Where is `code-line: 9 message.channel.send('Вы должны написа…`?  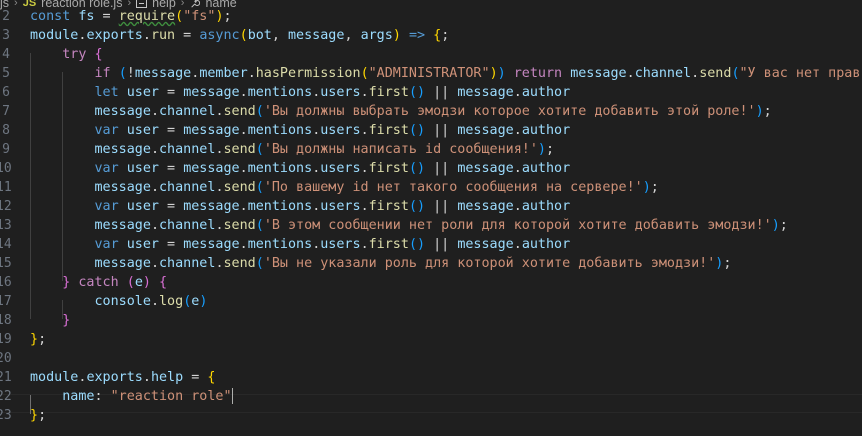 code-line: 9 message.channel.send('Вы должны написа… is located at coordinates (431, 149).